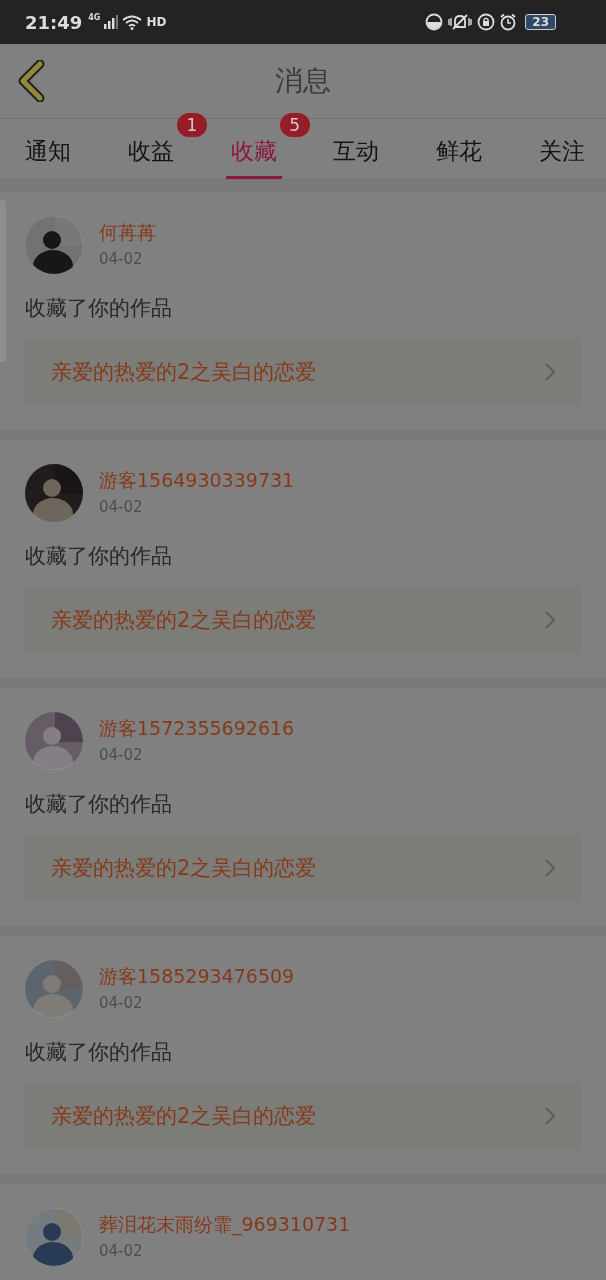  What do you see at coordinates (197, 481) in the screenshot?
I see `user-name: 游客1564930339731` at bounding box center [197, 481].